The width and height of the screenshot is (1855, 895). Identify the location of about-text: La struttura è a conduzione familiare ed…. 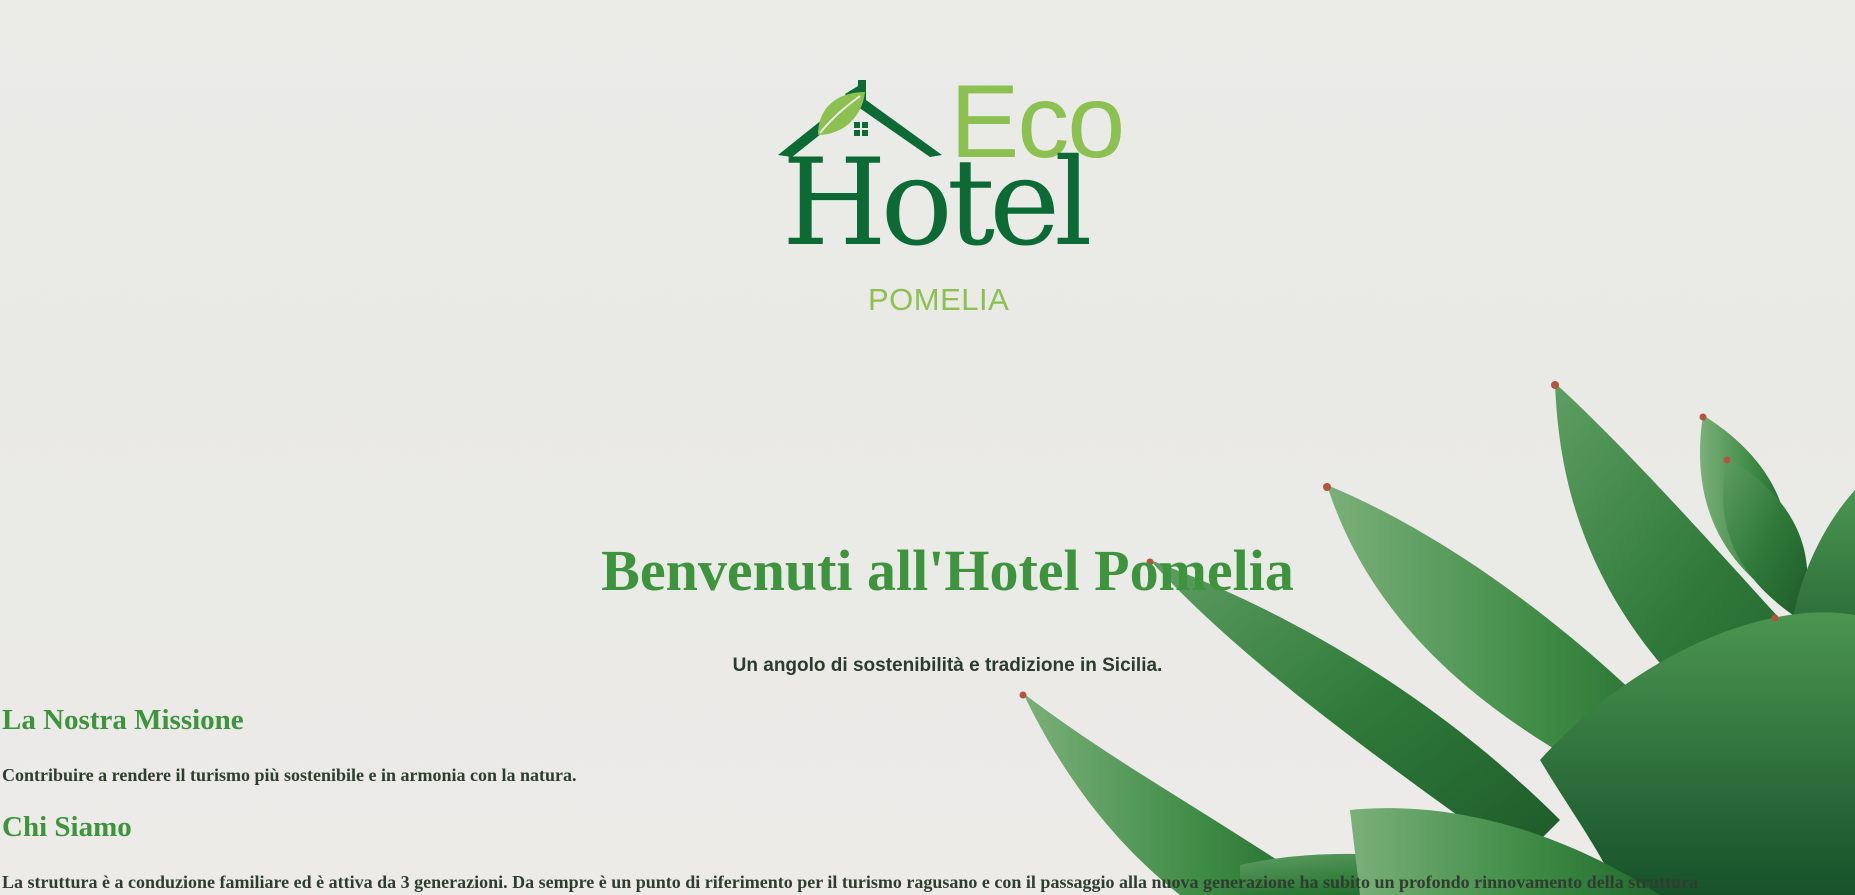
(850, 882).